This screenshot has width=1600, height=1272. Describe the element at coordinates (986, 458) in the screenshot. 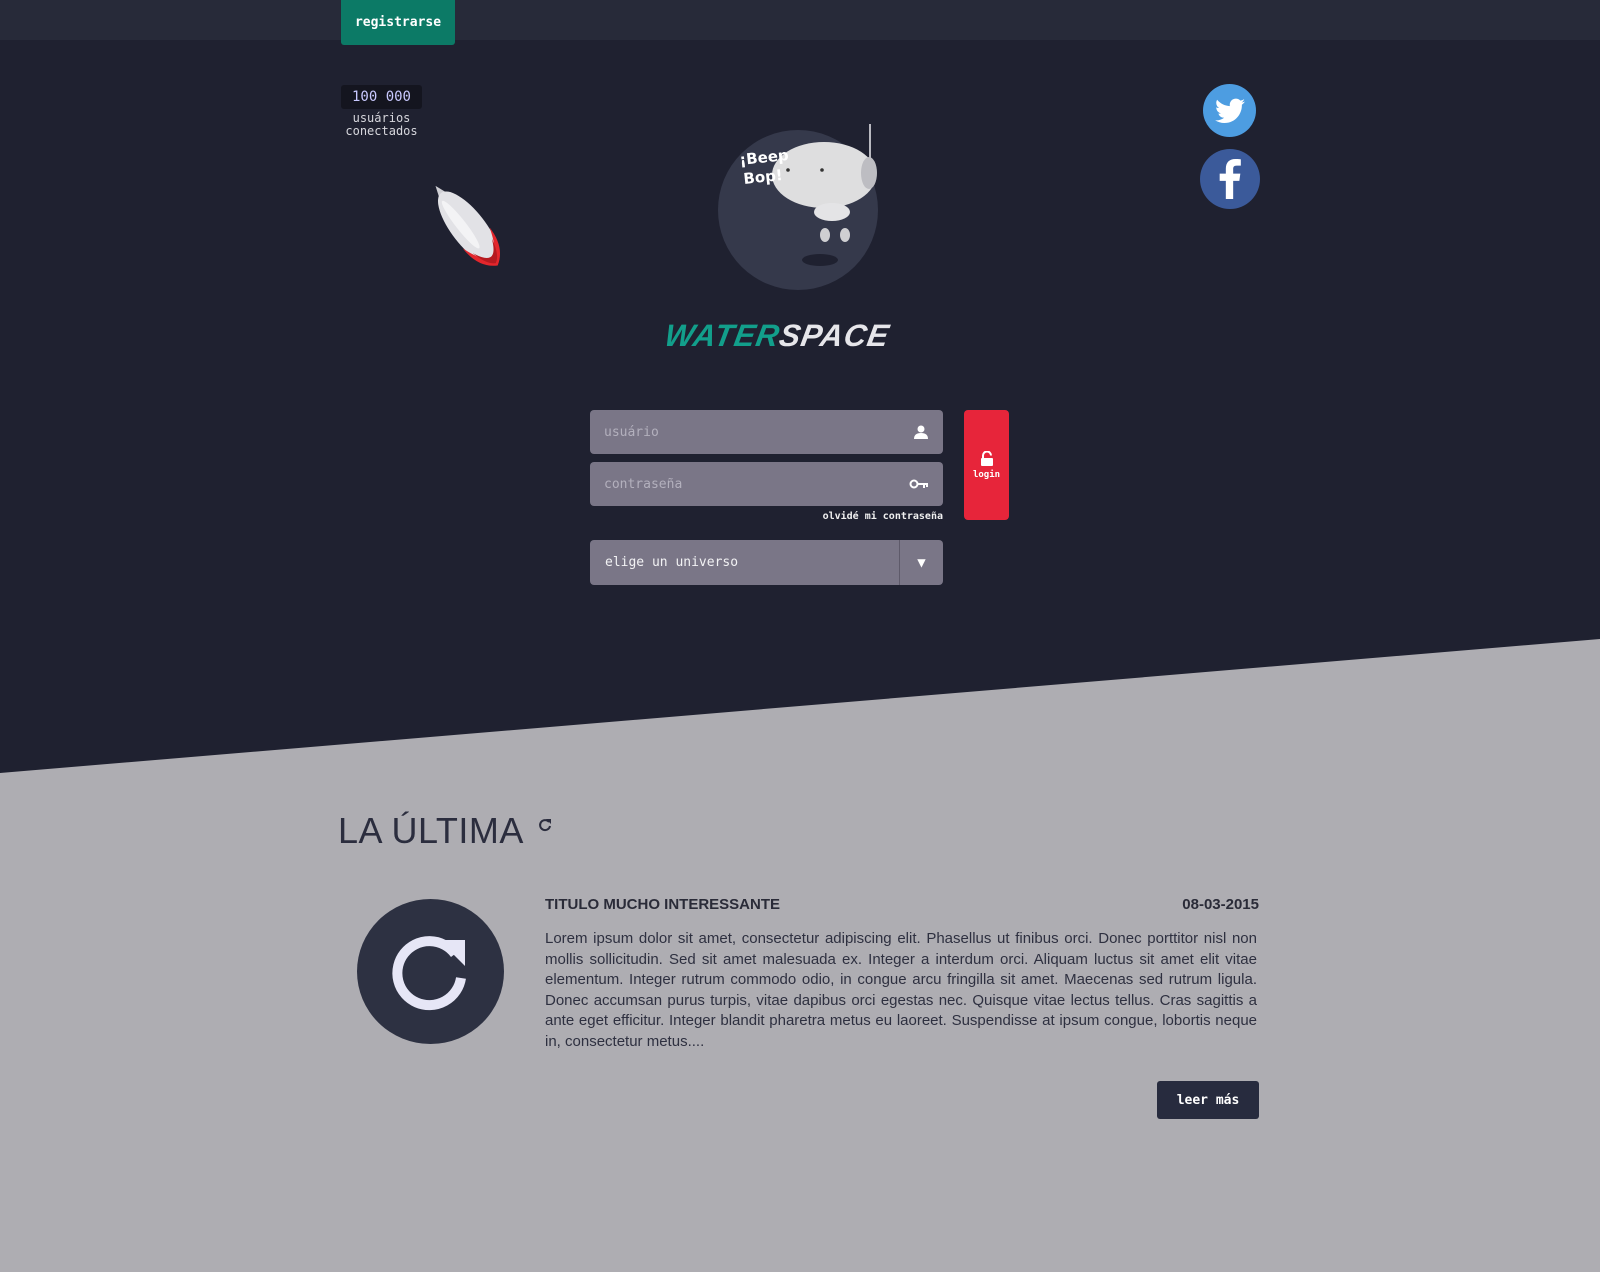

I see `unlock-icon` at that location.